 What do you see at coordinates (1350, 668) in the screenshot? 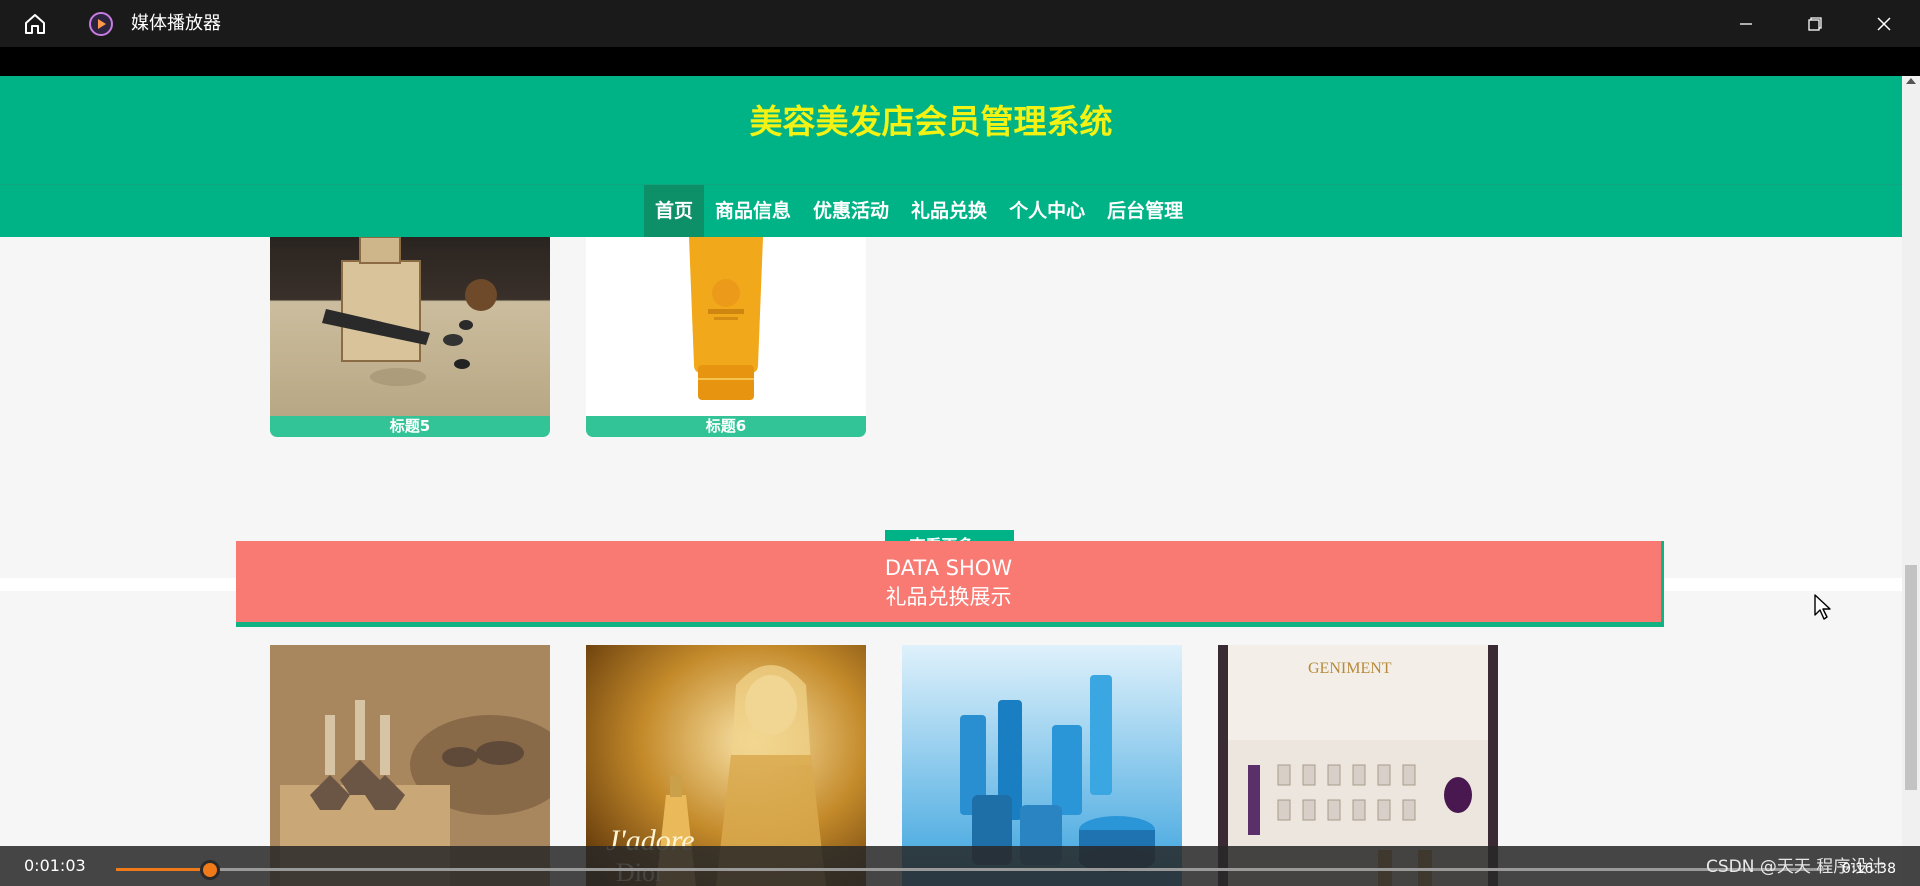
I see `svg-text: GENIMENT` at bounding box center [1350, 668].